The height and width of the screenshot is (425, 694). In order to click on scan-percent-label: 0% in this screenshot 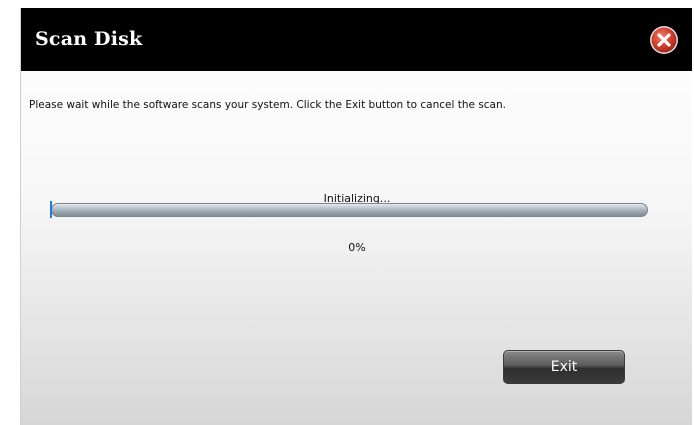, I will do `click(357, 247)`.